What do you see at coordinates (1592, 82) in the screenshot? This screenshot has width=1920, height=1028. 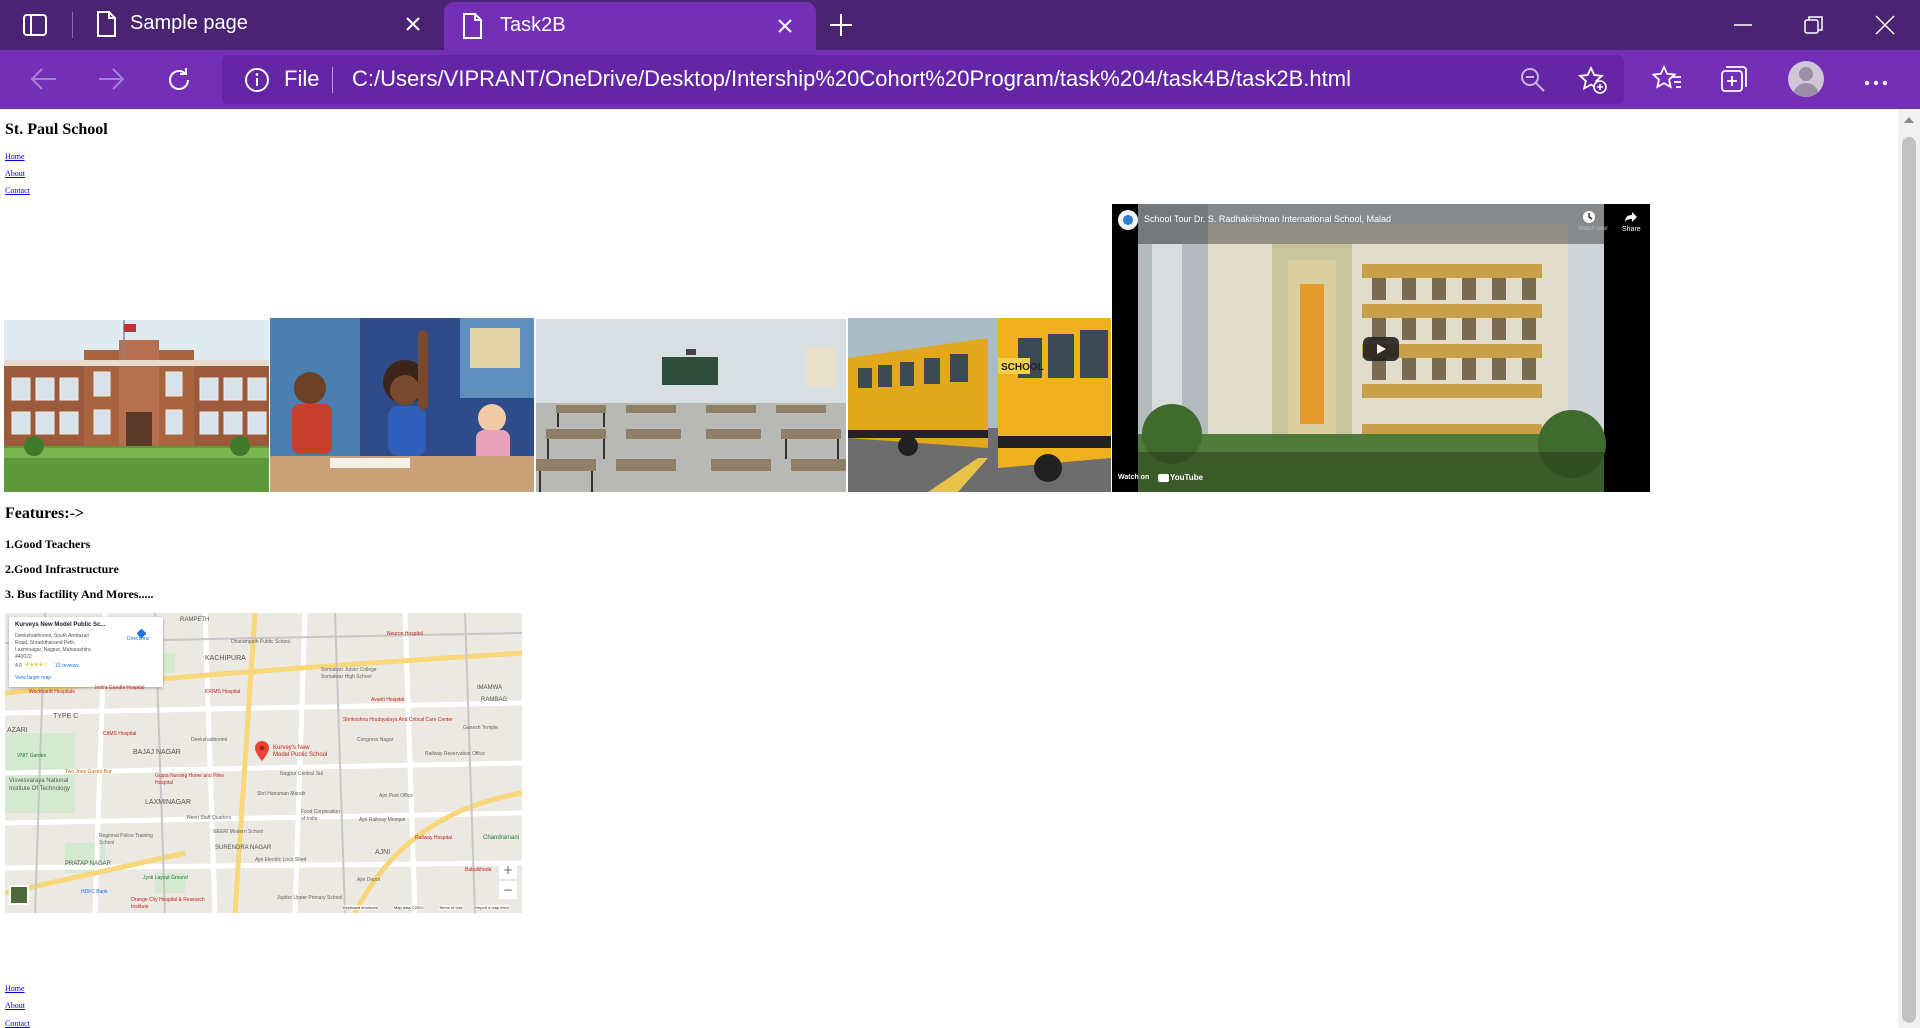 I see `add-favorite-icon` at bounding box center [1592, 82].